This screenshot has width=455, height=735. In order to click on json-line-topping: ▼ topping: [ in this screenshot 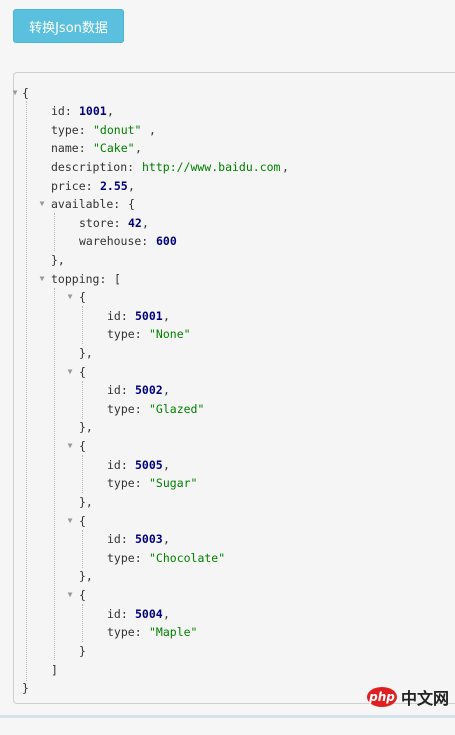, I will do `click(67, 279)`.